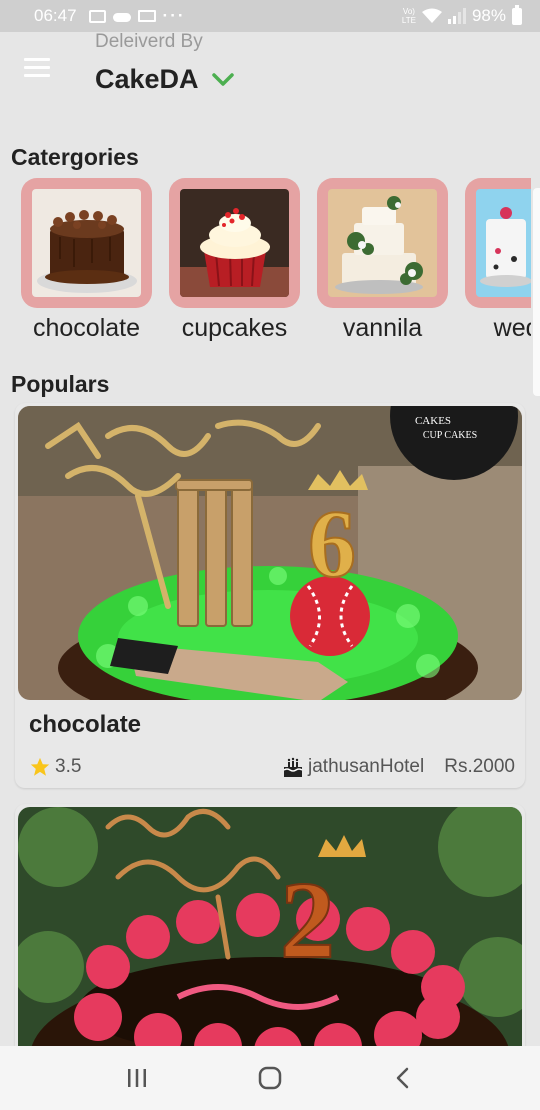  I want to click on category-vannila: vannila, so click(382, 260).